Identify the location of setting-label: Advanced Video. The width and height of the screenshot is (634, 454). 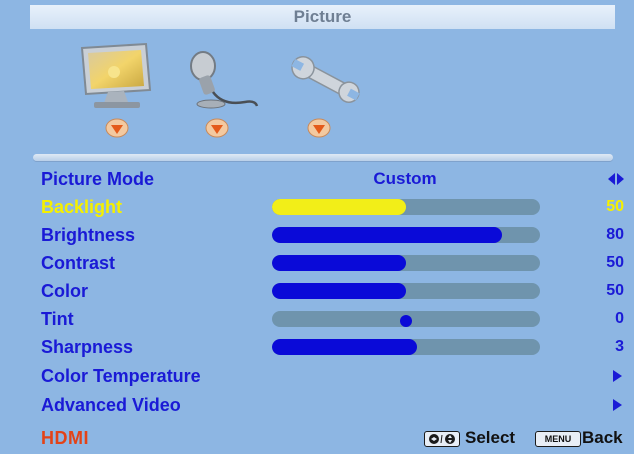
(111, 405).